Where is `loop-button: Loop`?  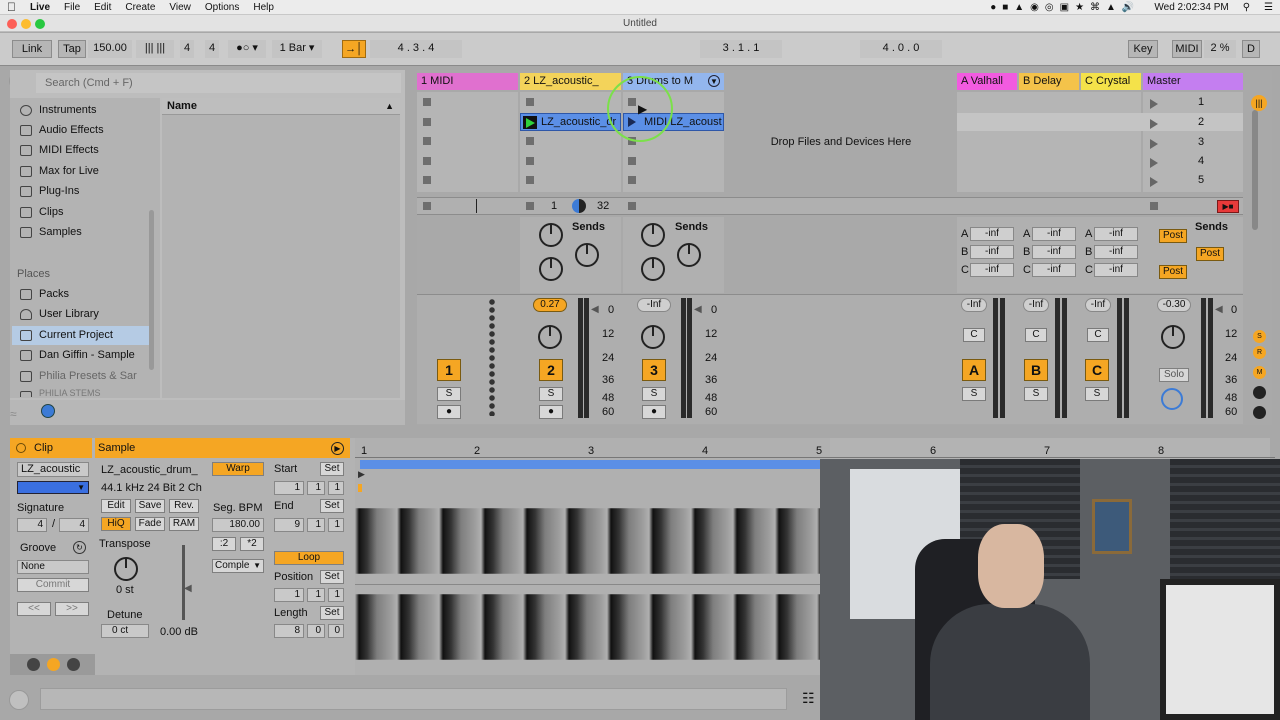
loop-button: Loop is located at coordinates (309, 558).